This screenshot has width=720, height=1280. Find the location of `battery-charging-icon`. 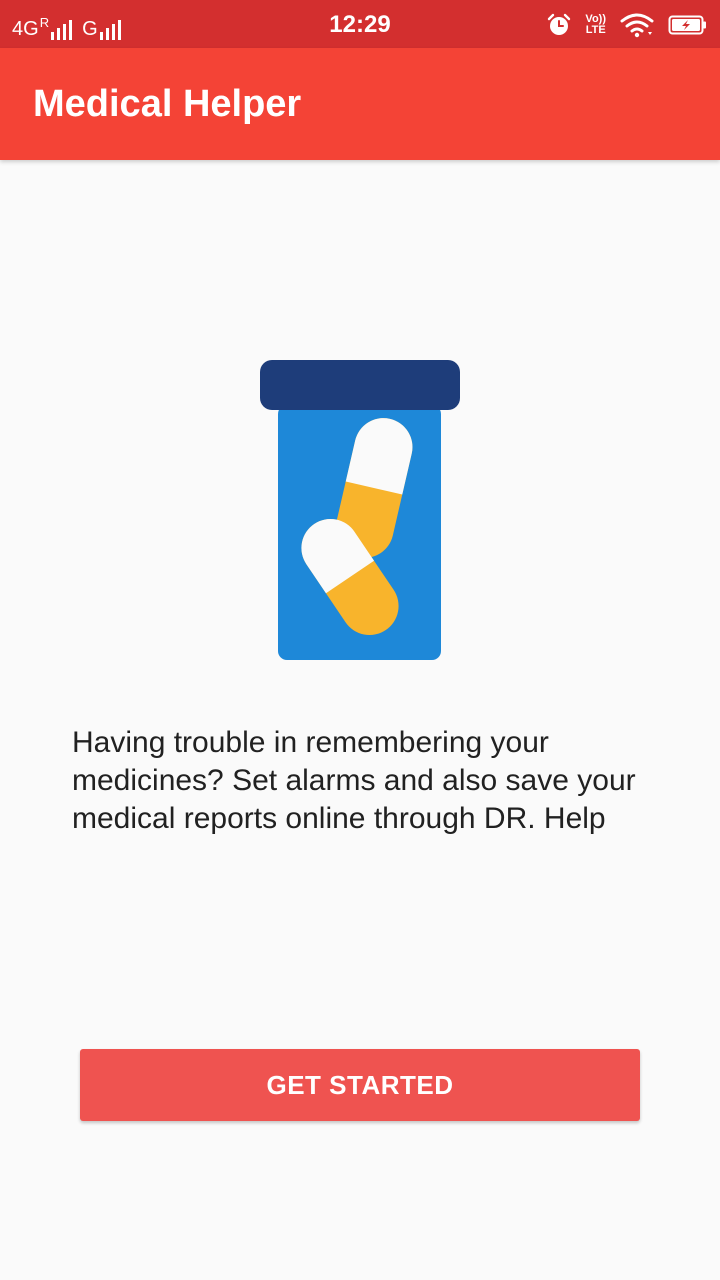

battery-charging-icon is located at coordinates (687, 25).